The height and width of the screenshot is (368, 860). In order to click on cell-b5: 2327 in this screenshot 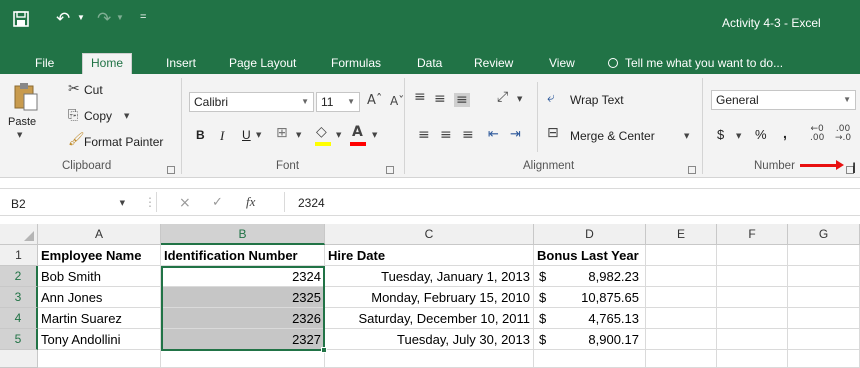, I will do `click(243, 339)`.